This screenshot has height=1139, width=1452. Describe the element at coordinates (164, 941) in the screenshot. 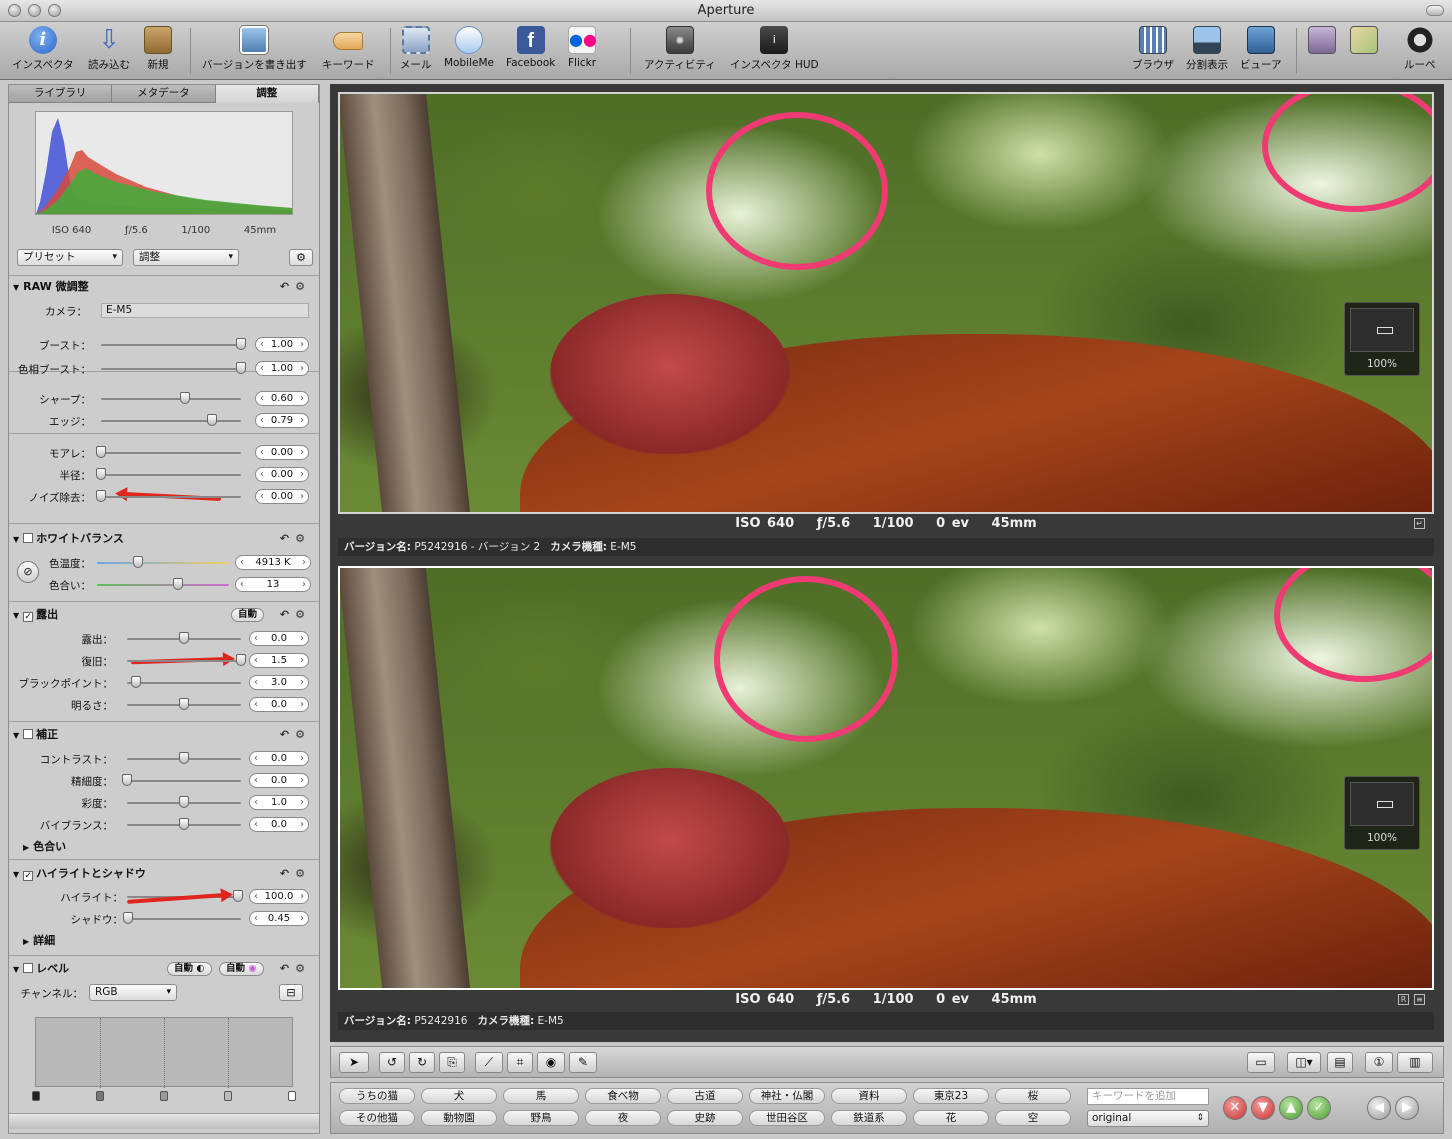

I see `detail-subsection: ▶ 詳細` at that location.